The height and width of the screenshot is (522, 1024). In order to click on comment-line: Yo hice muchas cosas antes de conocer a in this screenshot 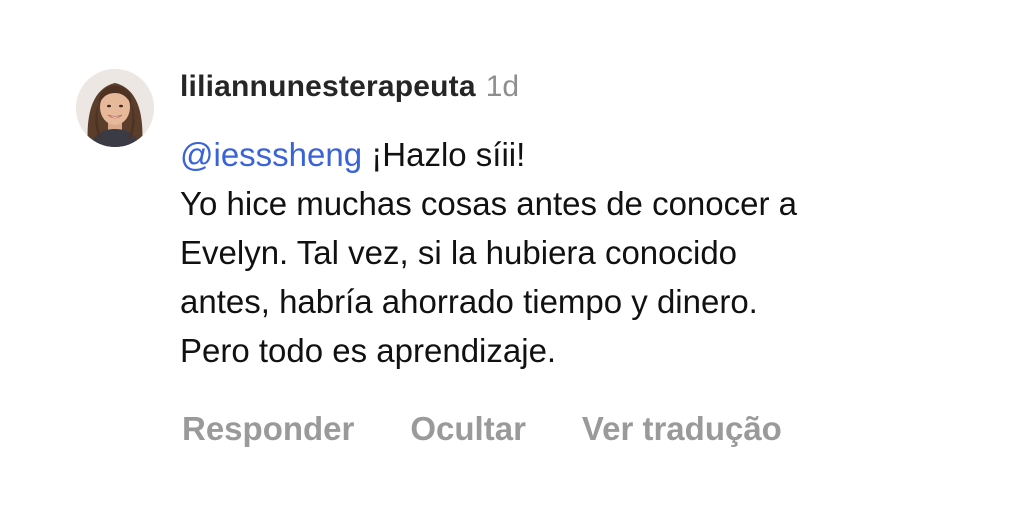, I will do `click(488, 203)`.